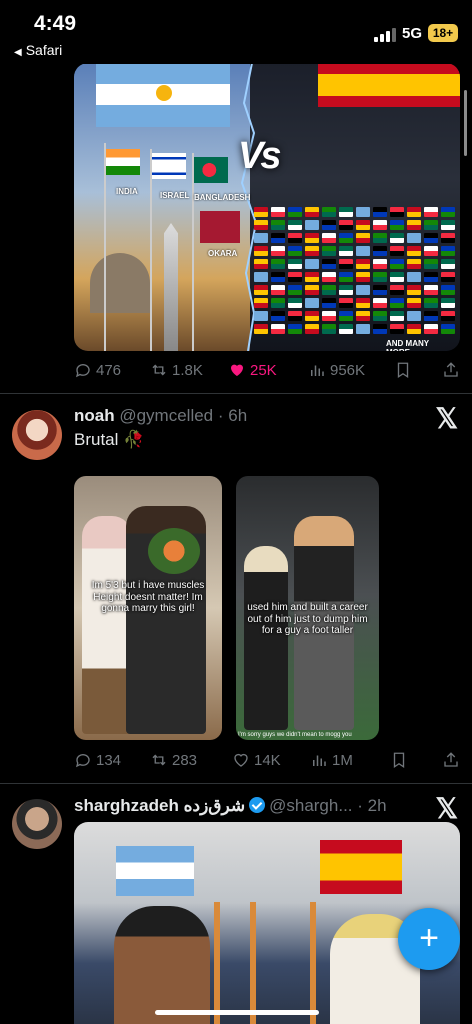 The height and width of the screenshot is (1024, 472). Describe the element at coordinates (107, 625) in the screenshot. I see `girl-figure` at that location.